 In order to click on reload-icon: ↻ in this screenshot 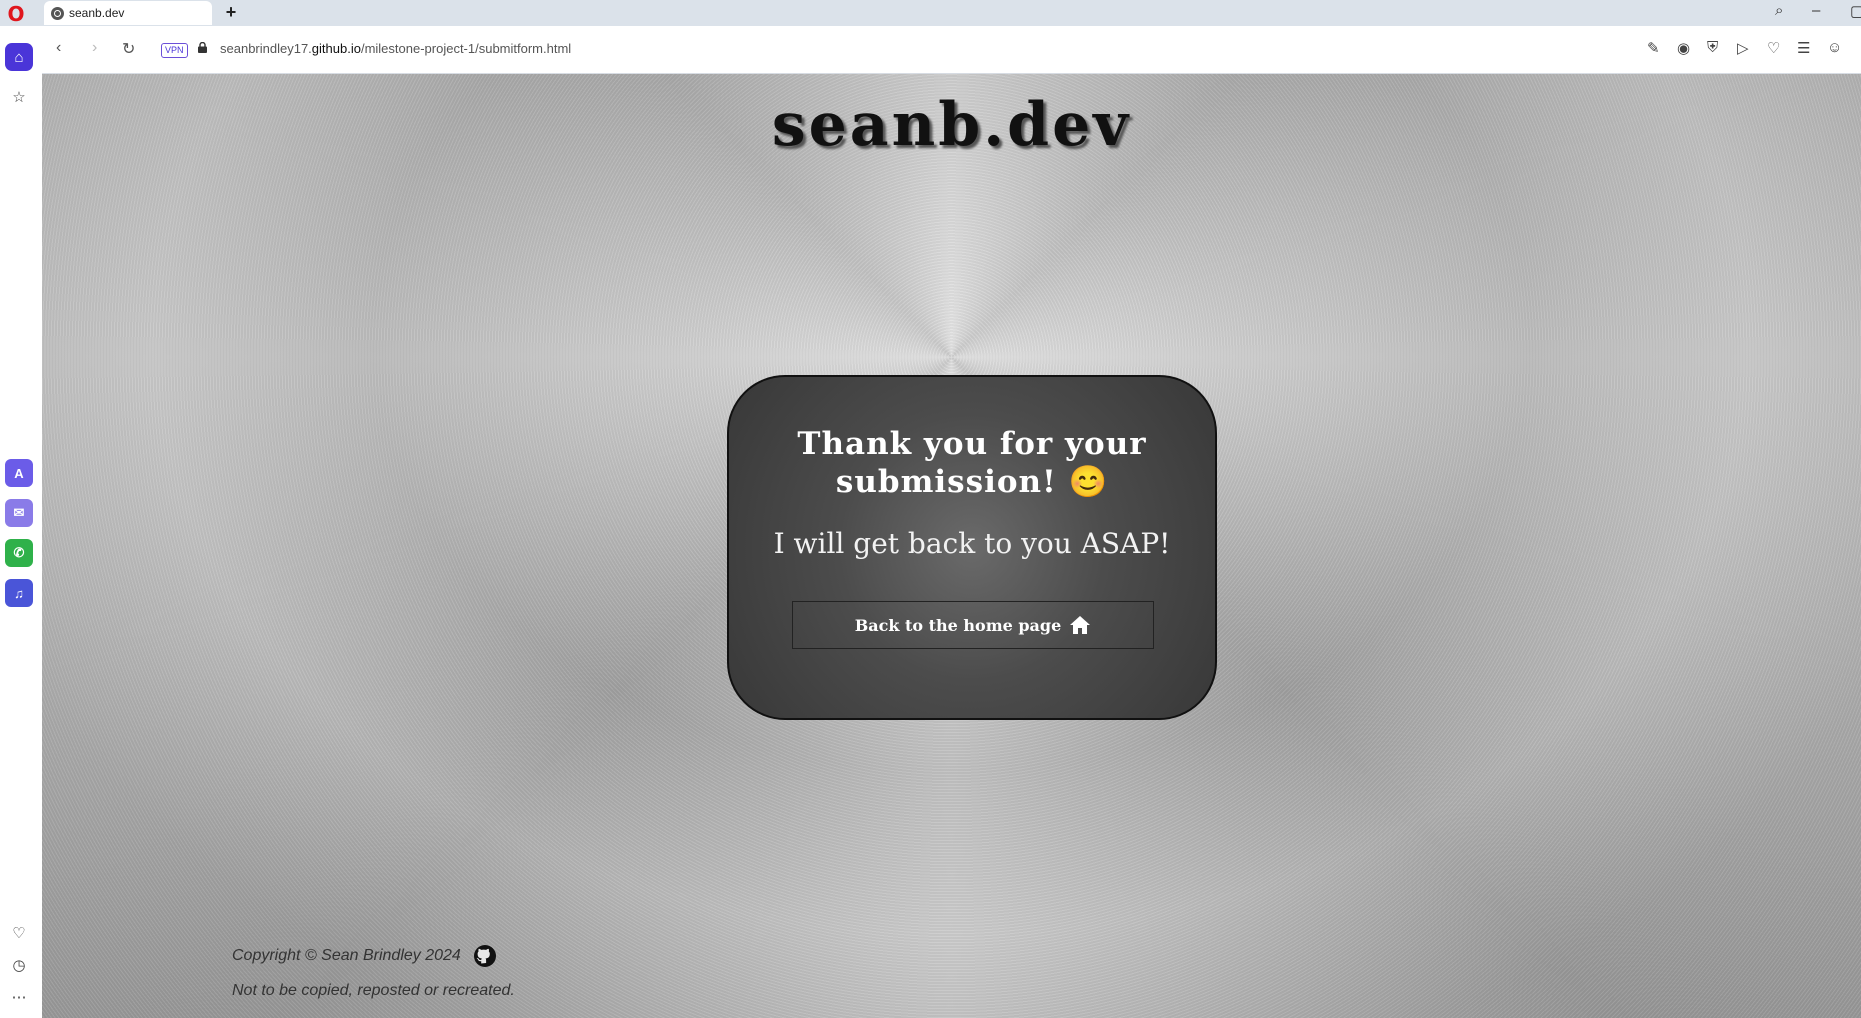, I will do `click(128, 49)`.